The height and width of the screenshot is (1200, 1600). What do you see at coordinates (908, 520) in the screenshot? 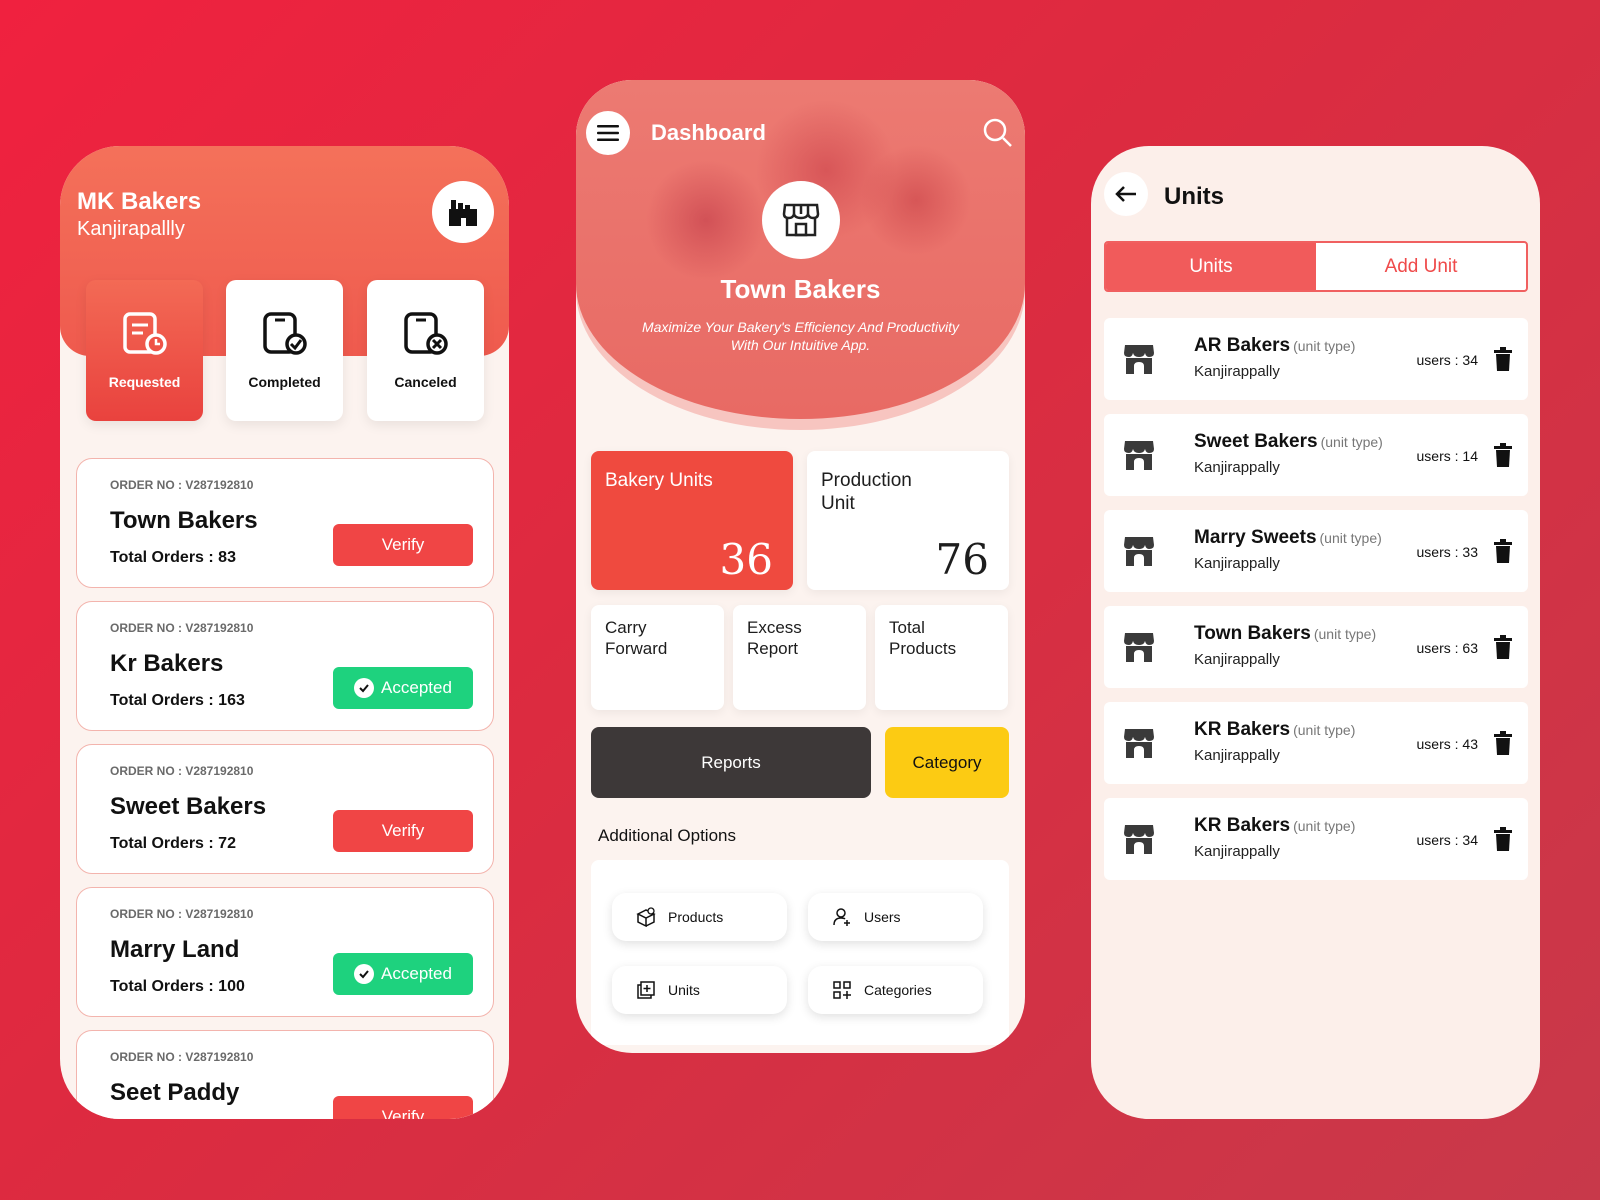
I see `production-unit-card: Production Unit 76` at bounding box center [908, 520].